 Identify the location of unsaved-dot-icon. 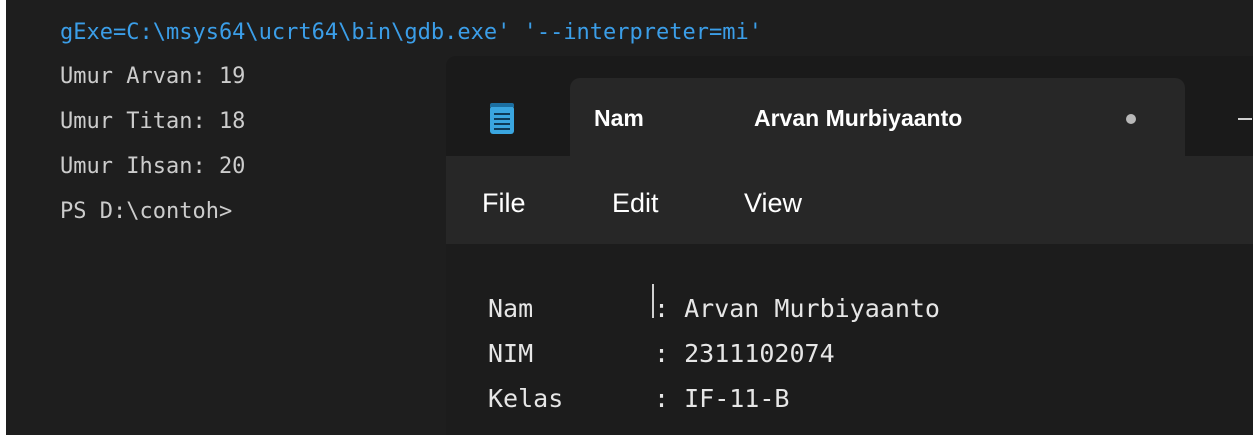
(1131, 119).